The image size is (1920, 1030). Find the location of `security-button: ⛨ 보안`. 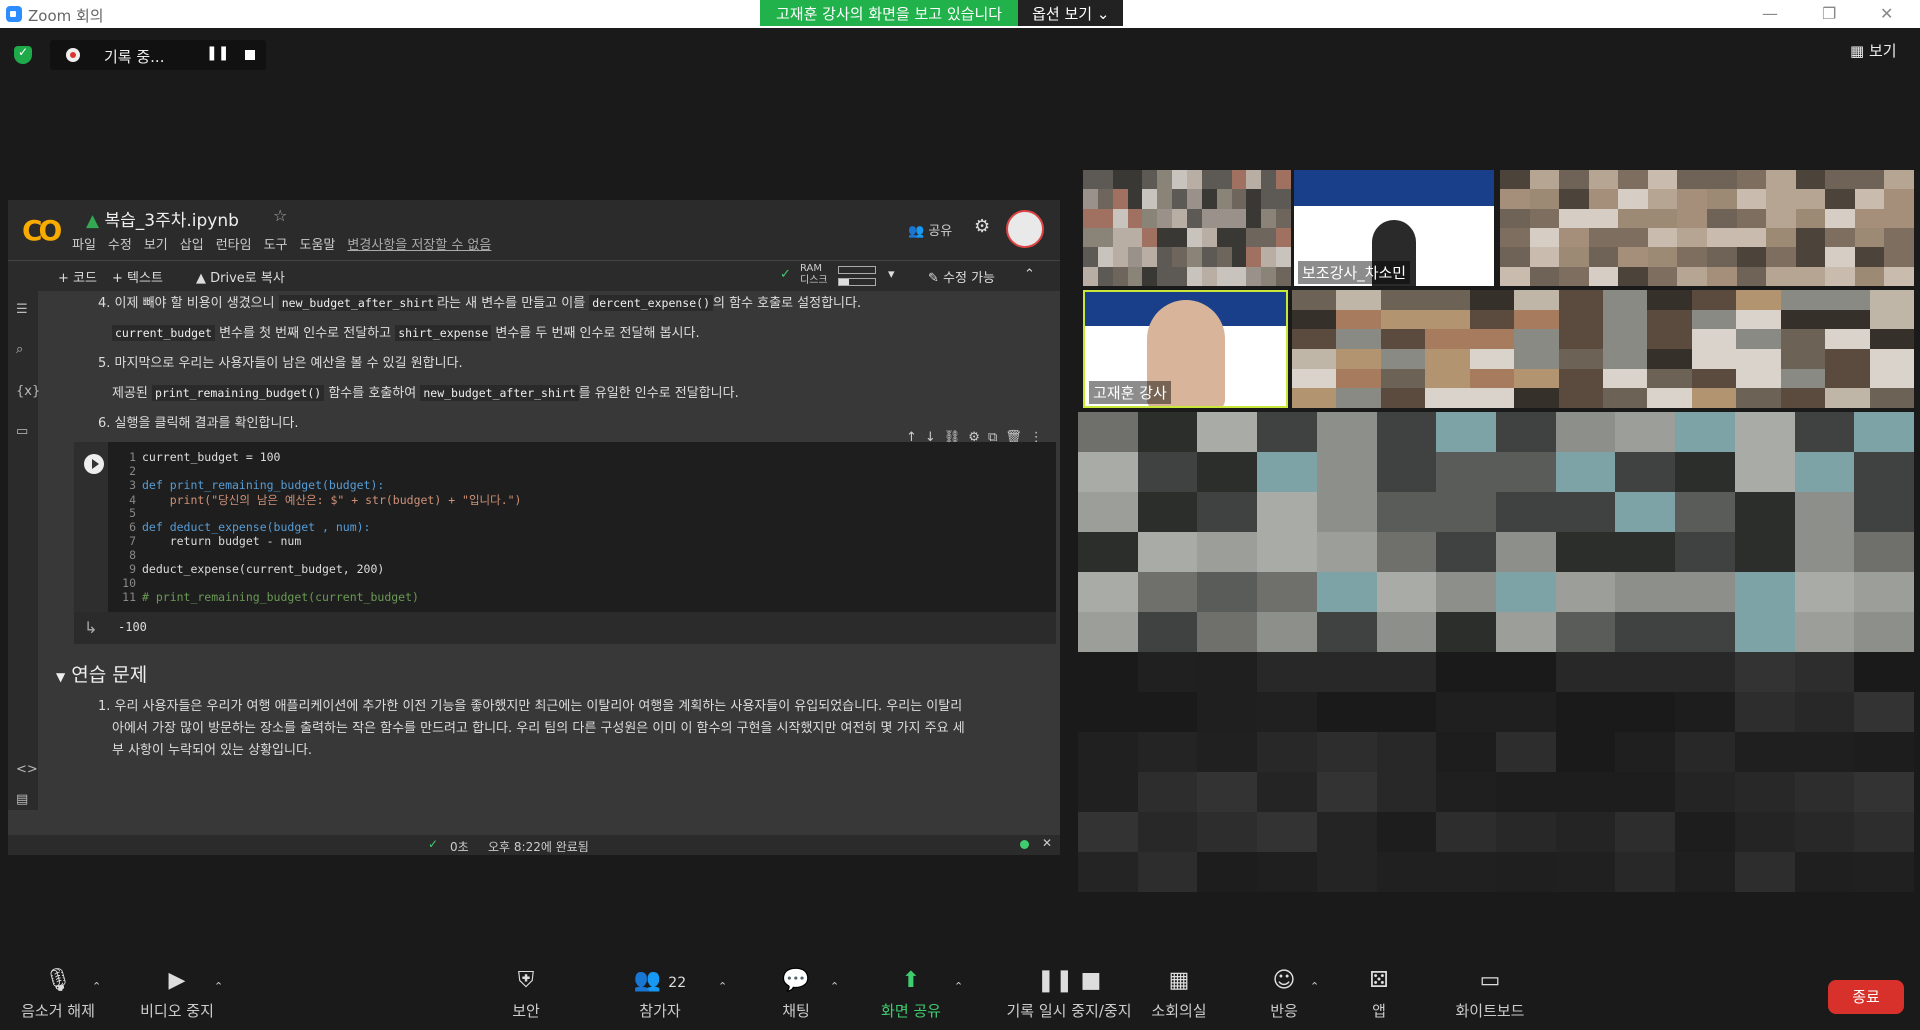

security-button: ⛨ 보안 is located at coordinates (526, 994).